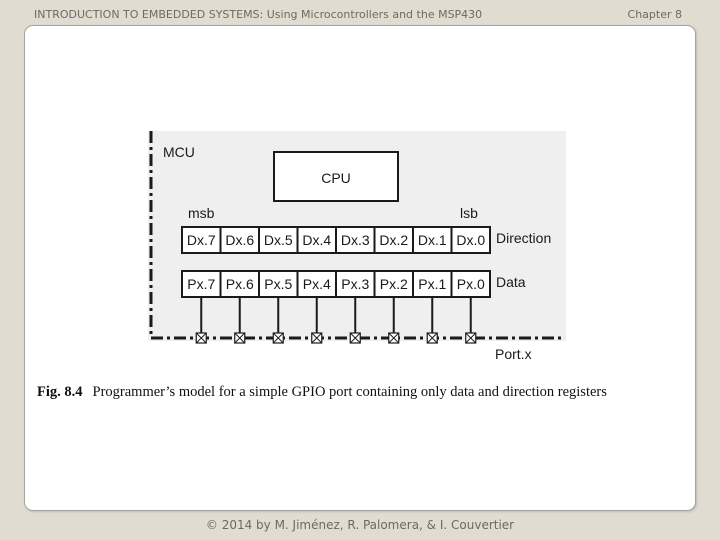 Image resolution: width=720 pixels, height=540 pixels. I want to click on direction-bit-cell-label: Dx.2, so click(393, 240).